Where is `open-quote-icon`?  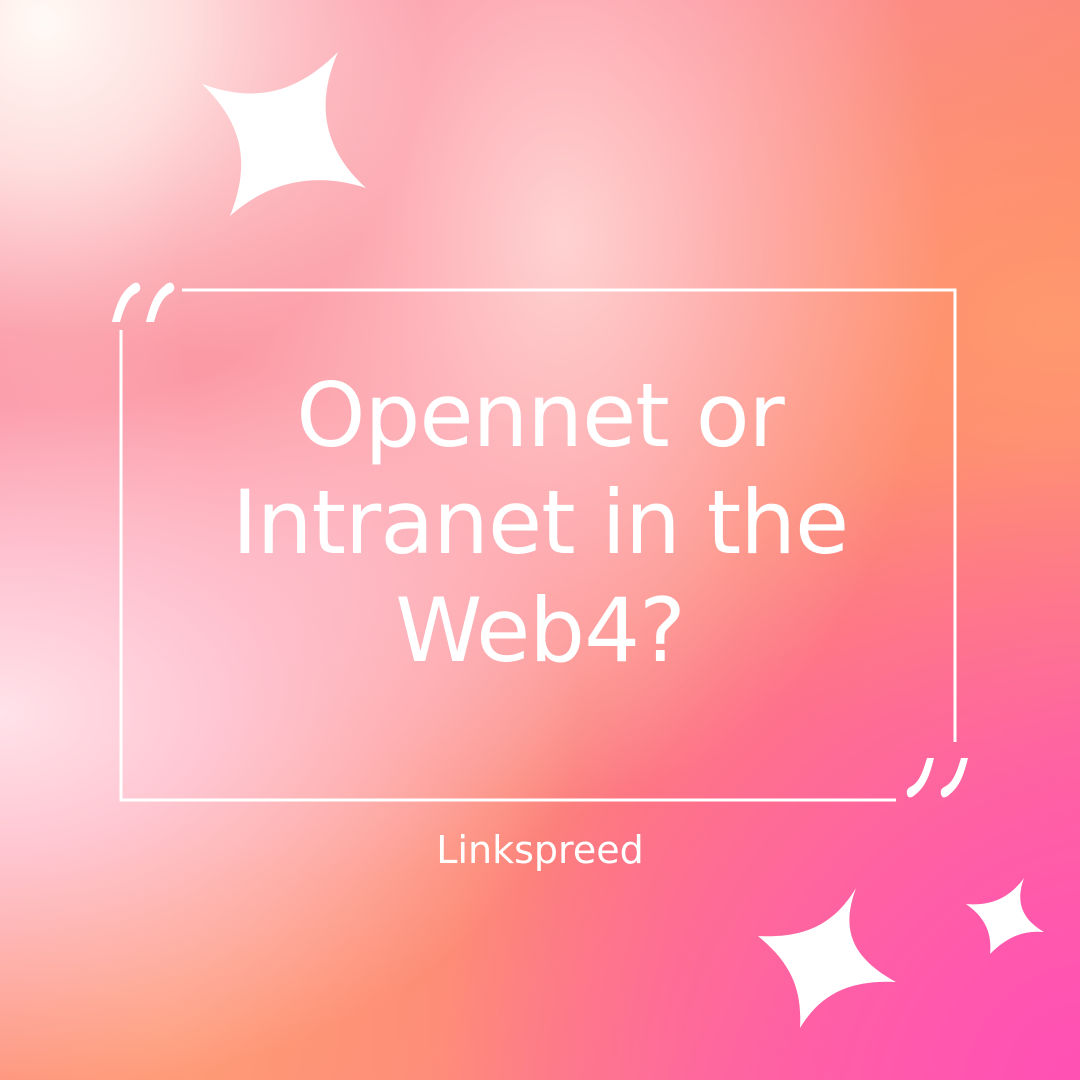
open-quote-icon is located at coordinates (143, 302).